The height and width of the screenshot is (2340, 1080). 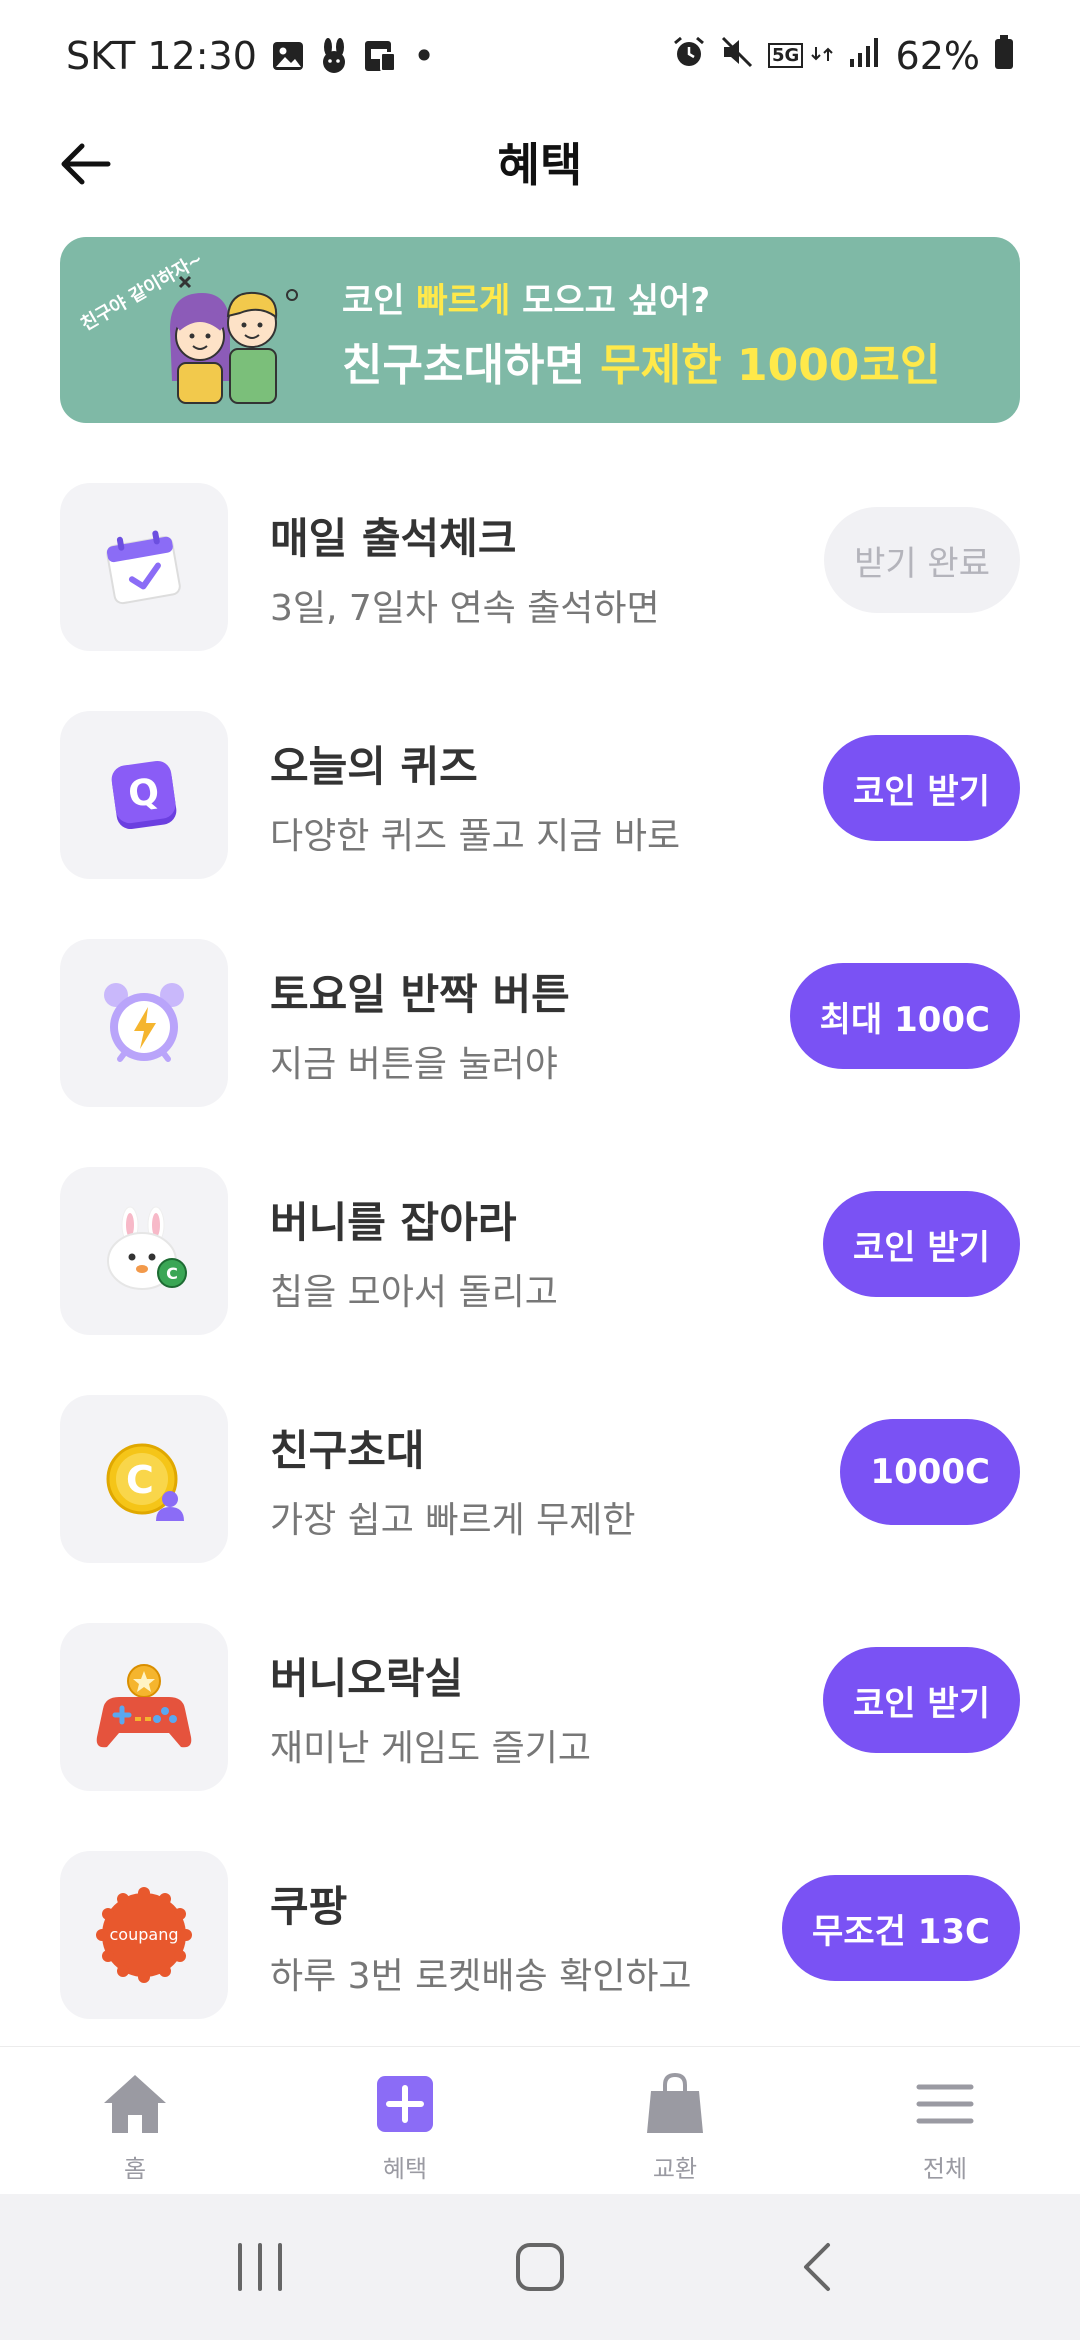 I want to click on svg-text: Q, so click(x=144, y=793).